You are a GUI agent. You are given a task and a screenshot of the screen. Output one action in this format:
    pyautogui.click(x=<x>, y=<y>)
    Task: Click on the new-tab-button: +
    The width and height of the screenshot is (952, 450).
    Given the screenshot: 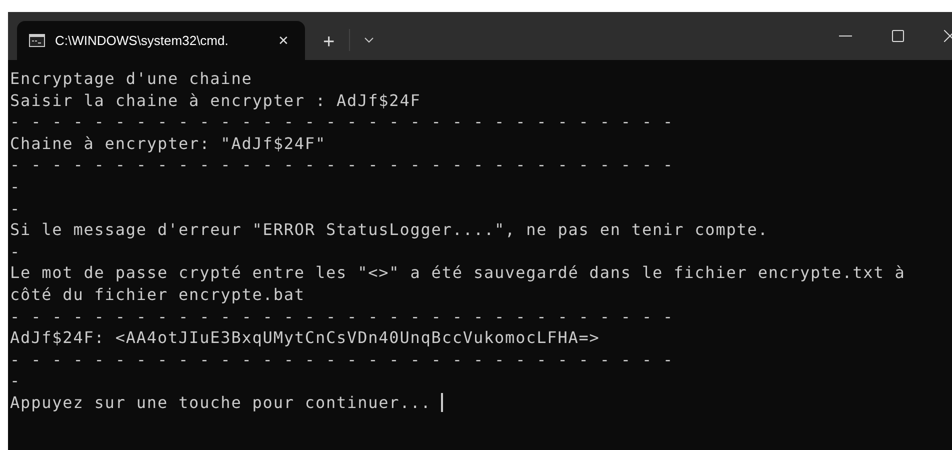 What is the action you would take?
    pyautogui.click(x=329, y=42)
    